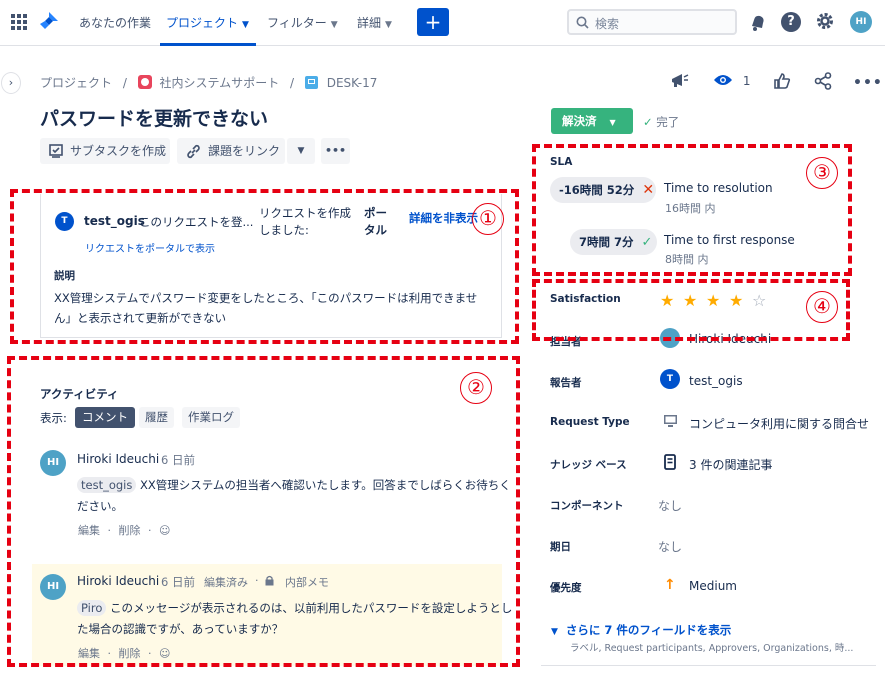  I want to click on fields-divider, so click(708, 665).